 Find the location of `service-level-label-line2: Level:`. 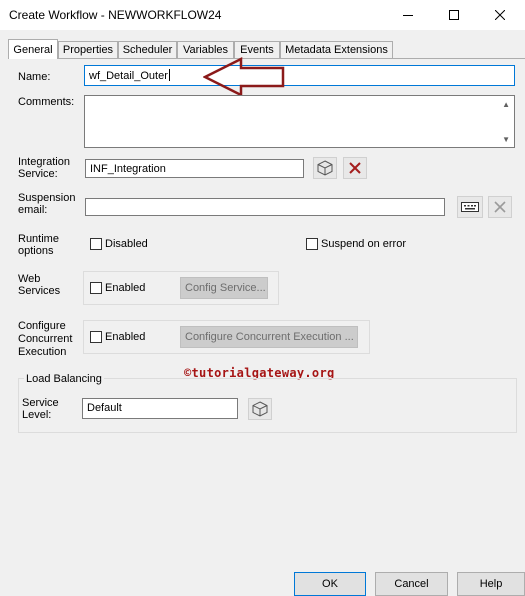

service-level-label-line2: Level: is located at coordinates (37, 415).